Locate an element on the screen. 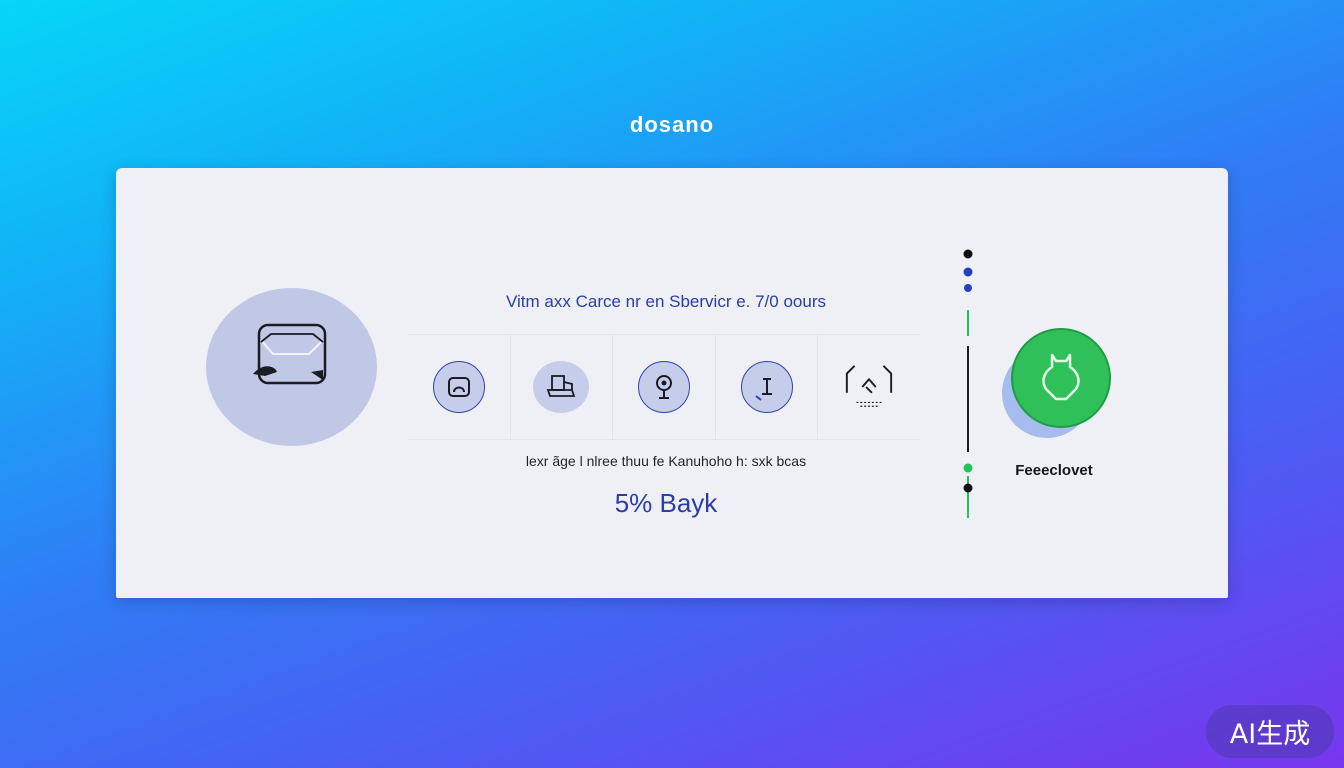  message-icon is located at coordinates (458, 387).